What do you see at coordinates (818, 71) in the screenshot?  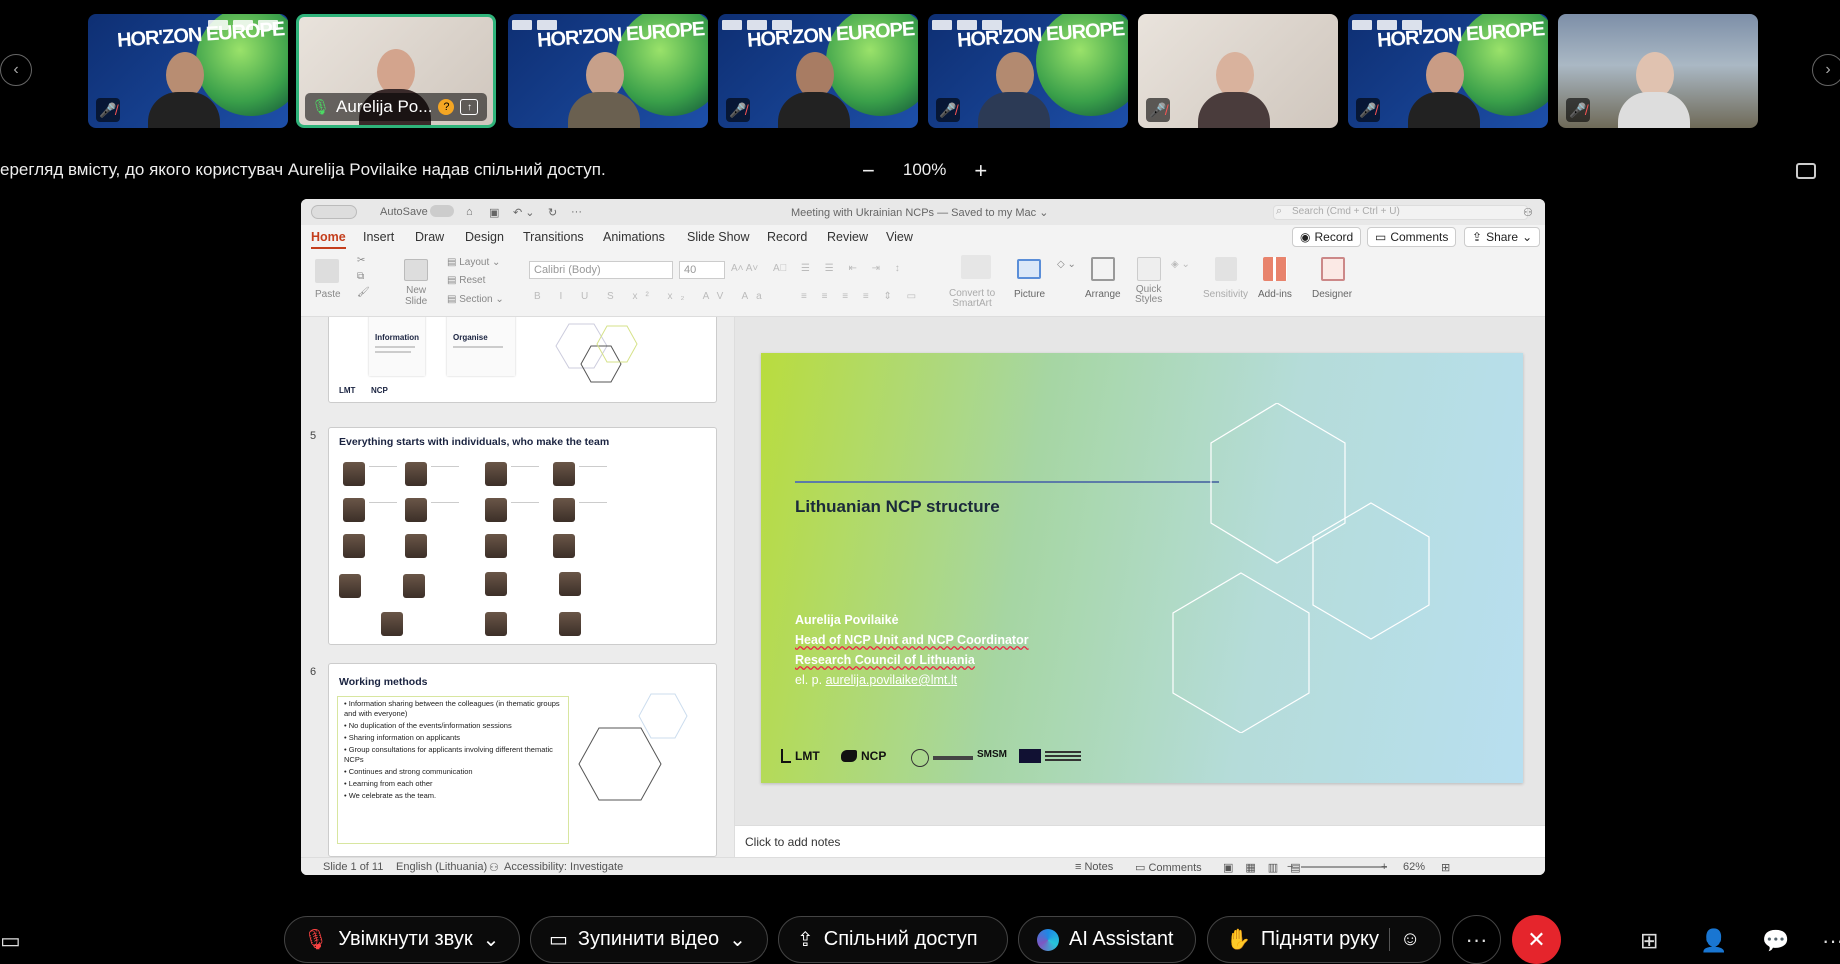 I see `participant-tile-4: HOR'ZON EUROPE 🎤̸` at bounding box center [818, 71].